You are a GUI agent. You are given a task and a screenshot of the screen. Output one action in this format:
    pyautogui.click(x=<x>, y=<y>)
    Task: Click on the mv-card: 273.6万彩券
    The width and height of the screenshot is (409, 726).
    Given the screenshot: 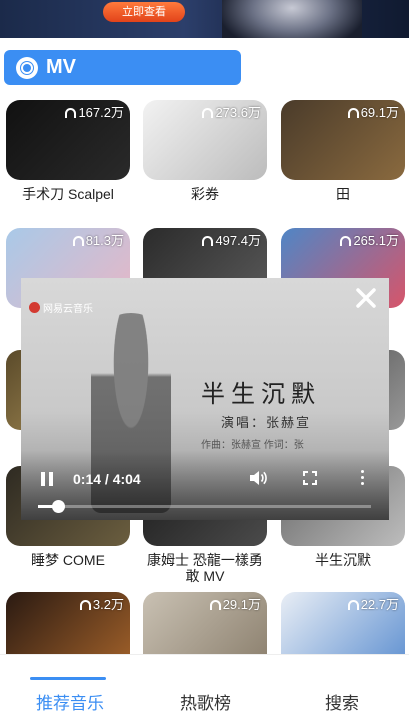 What is the action you would take?
    pyautogui.click(x=205, y=151)
    